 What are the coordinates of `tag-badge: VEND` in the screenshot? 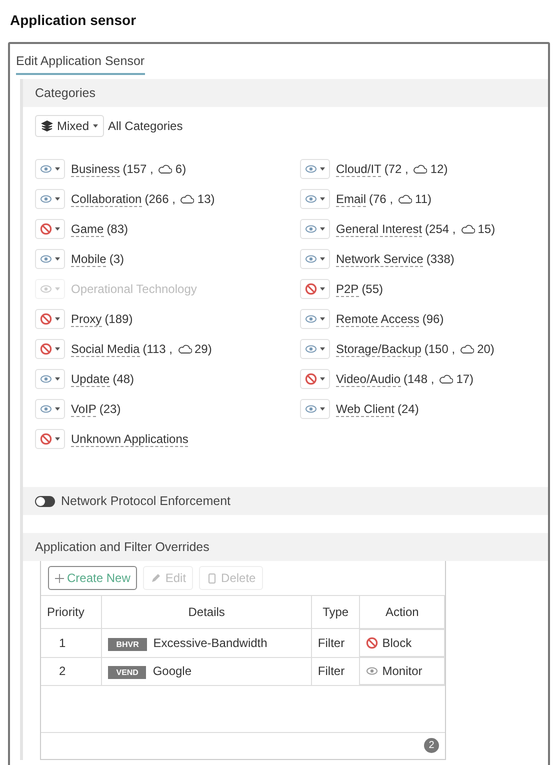 It's located at (127, 673).